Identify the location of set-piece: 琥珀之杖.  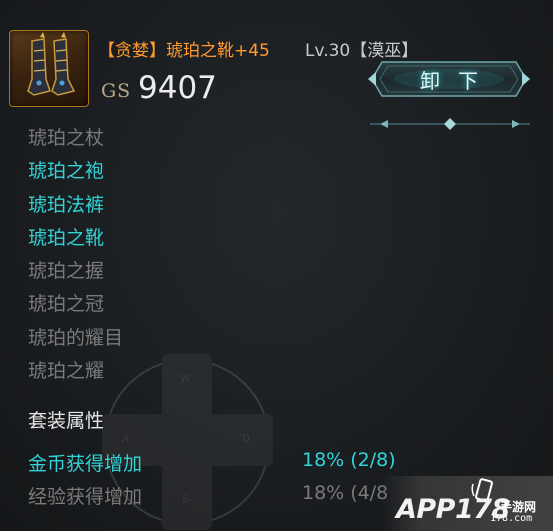
(66, 138).